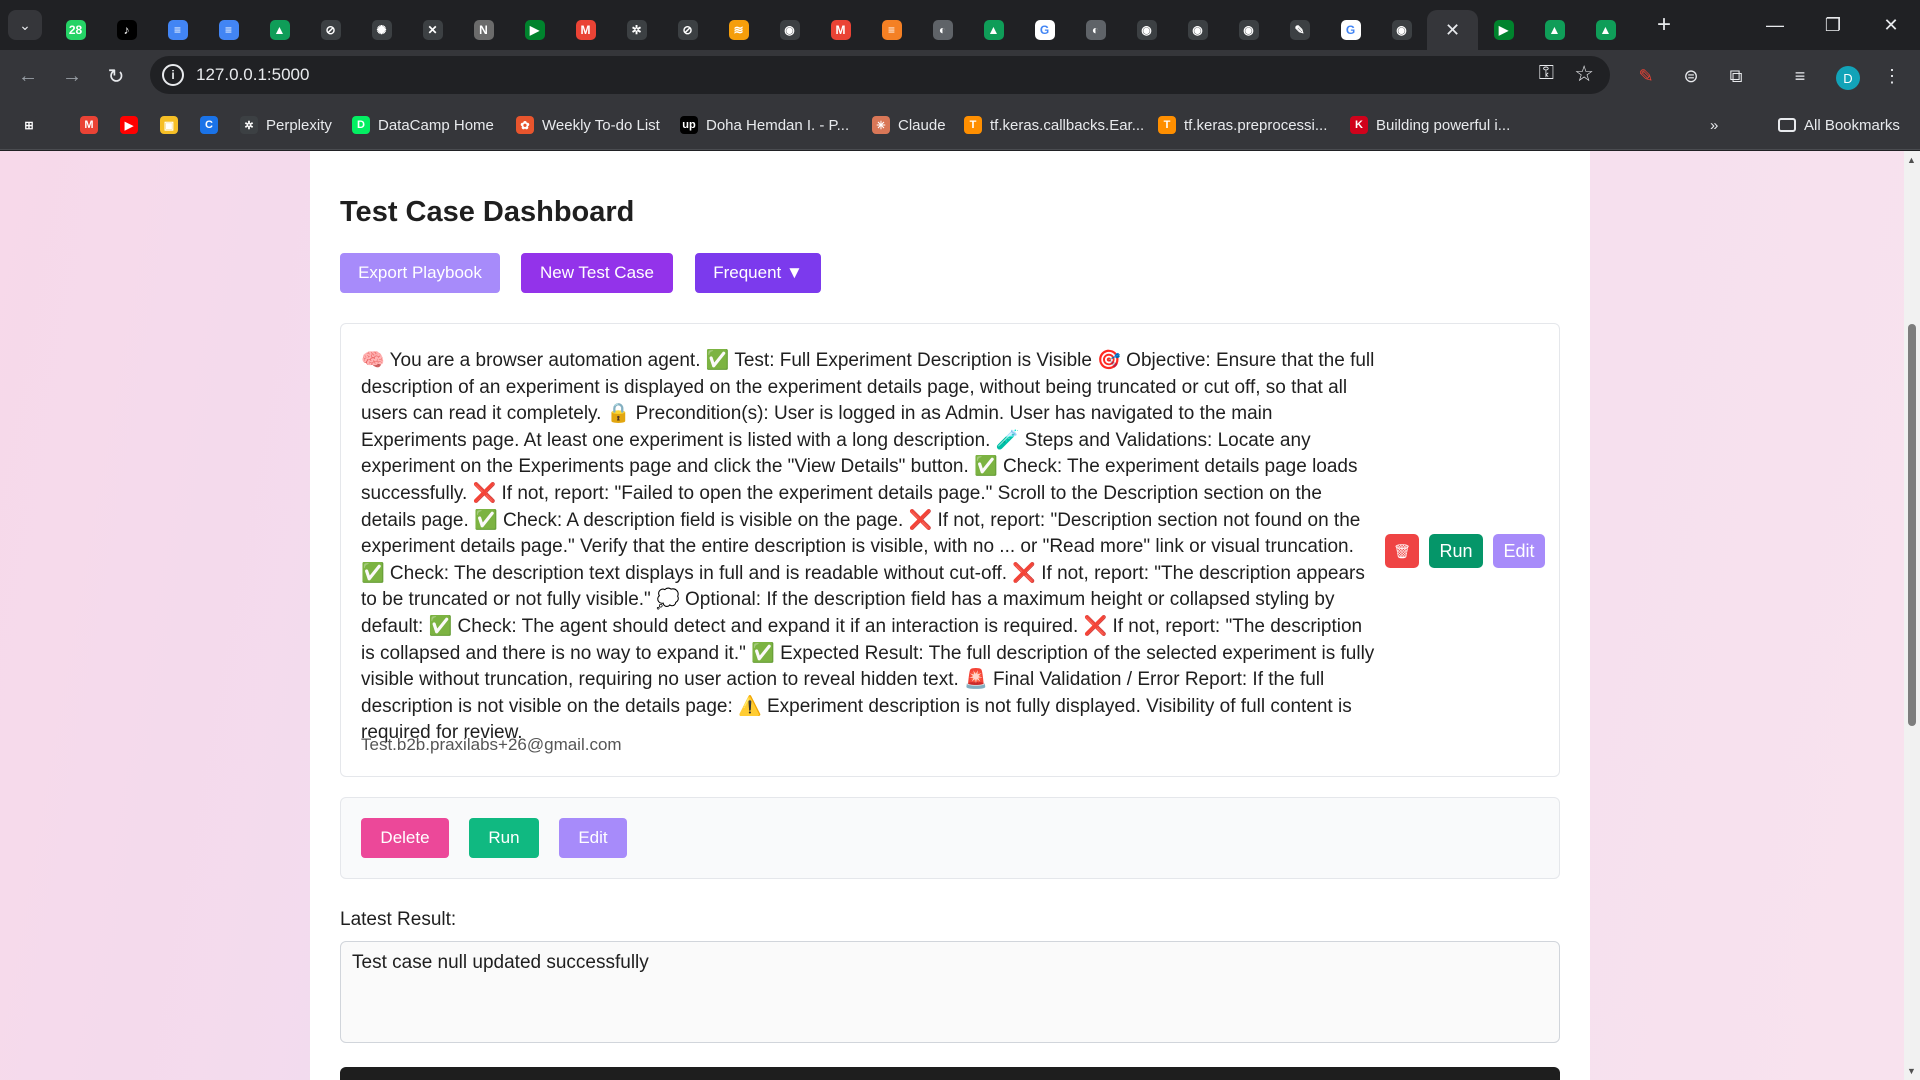 The image size is (1920, 1080). I want to click on new-test-case-button: New Test Case, so click(597, 273).